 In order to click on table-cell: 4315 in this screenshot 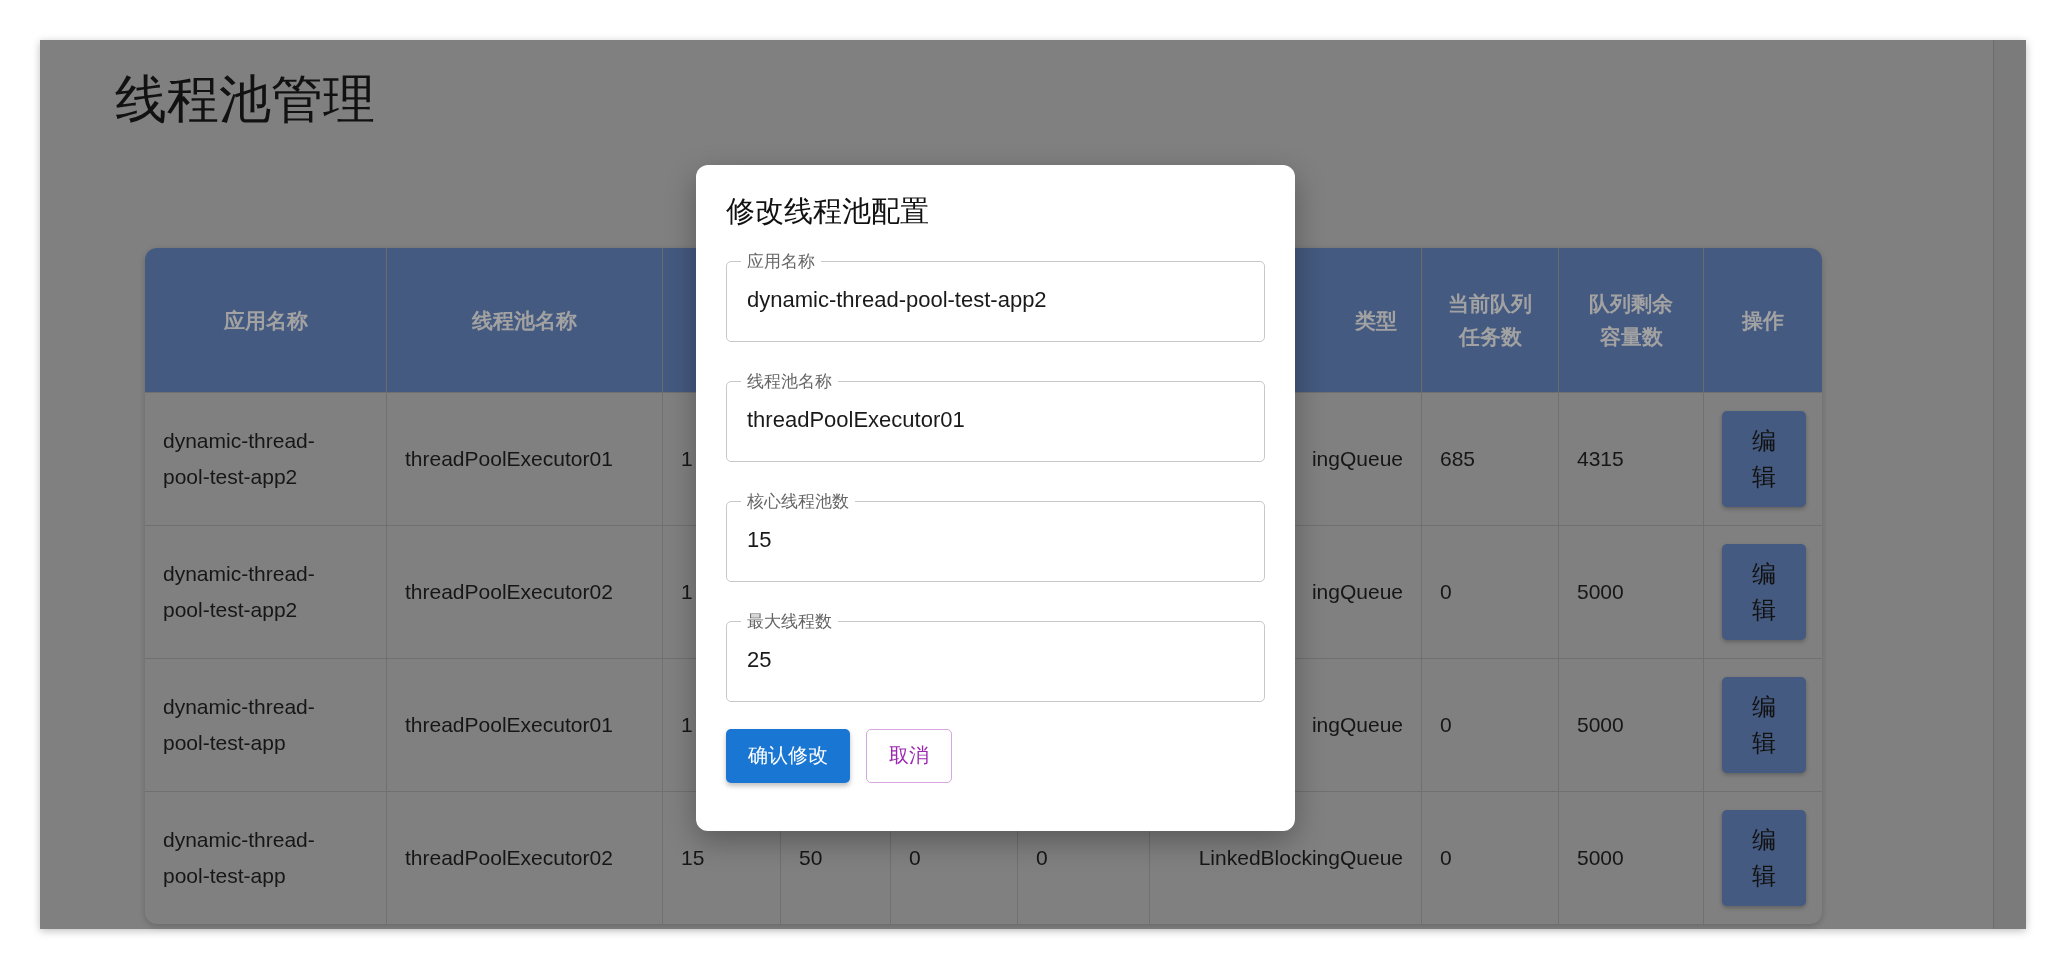, I will do `click(1631, 459)`.